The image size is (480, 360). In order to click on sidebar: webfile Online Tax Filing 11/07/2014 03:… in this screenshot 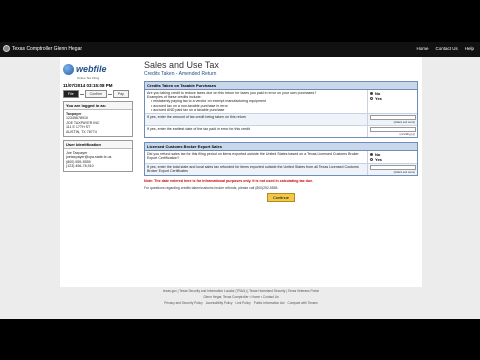, I will do `click(98, 116)`.